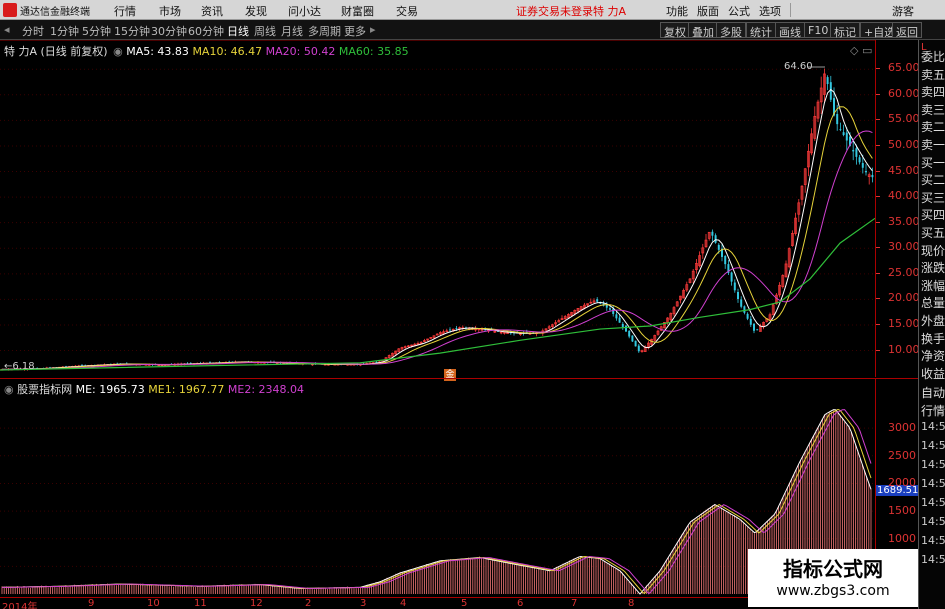 This screenshot has width=945, height=609. Describe the element at coordinates (907, 30) in the screenshot. I see `back-button: 返回` at that location.